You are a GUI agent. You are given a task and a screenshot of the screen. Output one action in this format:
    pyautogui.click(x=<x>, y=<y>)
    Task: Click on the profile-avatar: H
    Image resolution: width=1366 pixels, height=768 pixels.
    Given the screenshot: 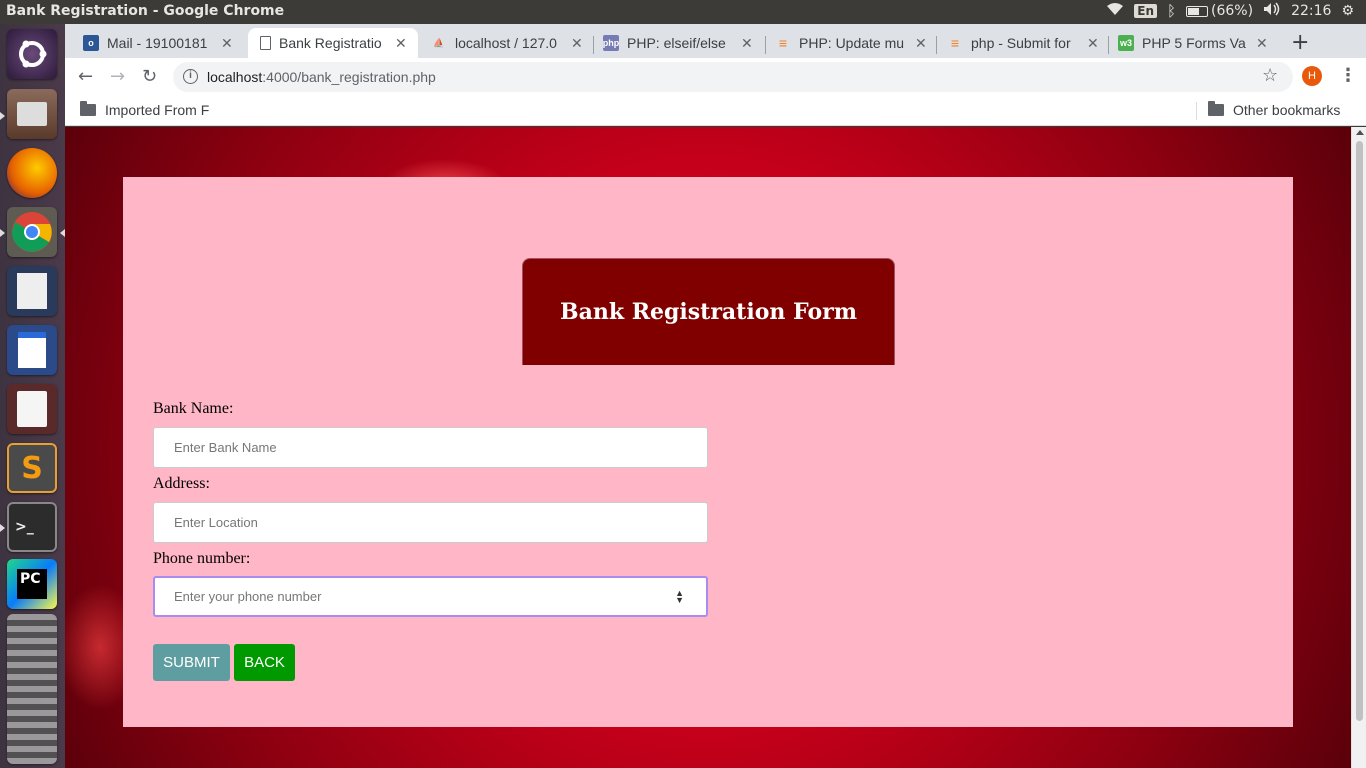 What is the action you would take?
    pyautogui.click(x=1312, y=76)
    